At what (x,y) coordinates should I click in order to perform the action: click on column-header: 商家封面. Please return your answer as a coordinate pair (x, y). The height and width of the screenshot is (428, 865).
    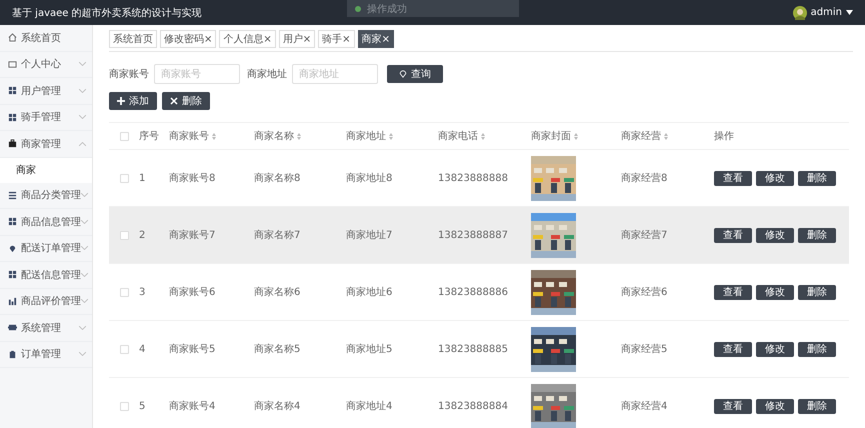
    Looking at the image, I should click on (551, 136).